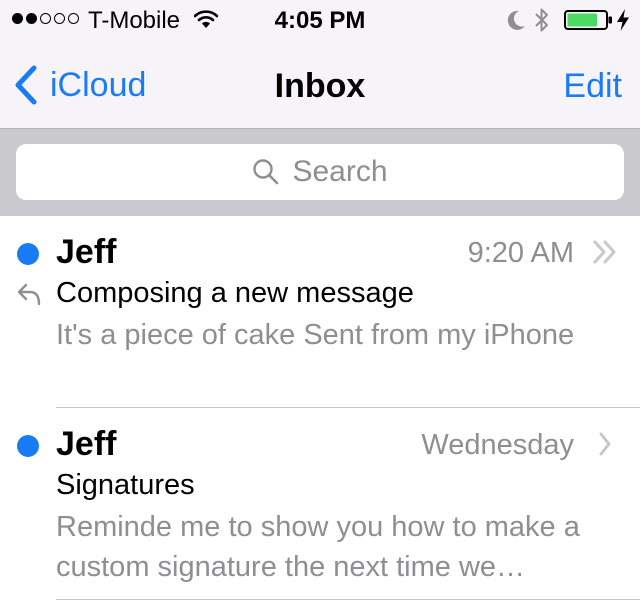 This screenshot has height=601, width=640. I want to click on search-icon, so click(266, 172).